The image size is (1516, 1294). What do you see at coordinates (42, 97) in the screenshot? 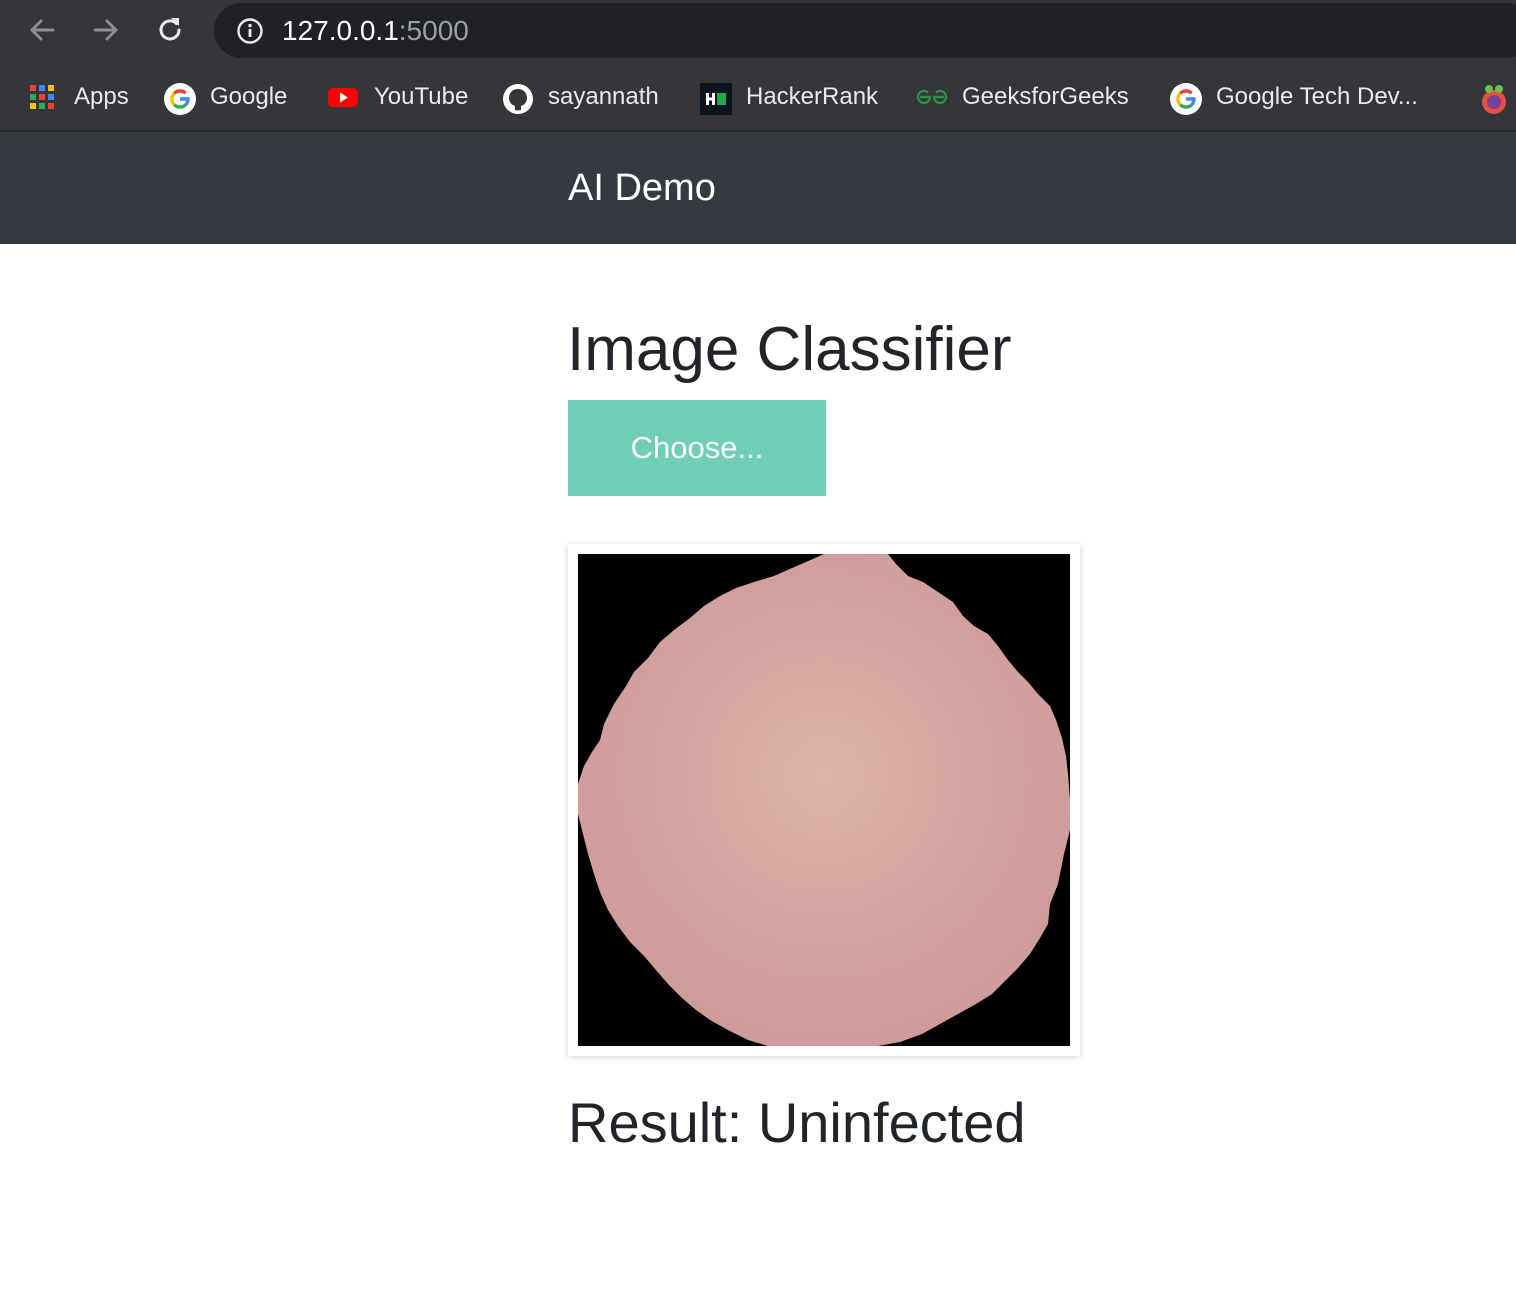
I see `apps-grid-icon` at bounding box center [42, 97].